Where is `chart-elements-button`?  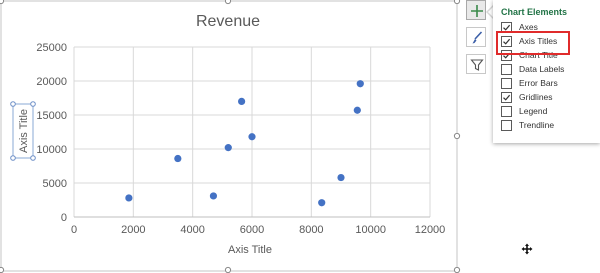 chart-elements-button is located at coordinates (476, 10).